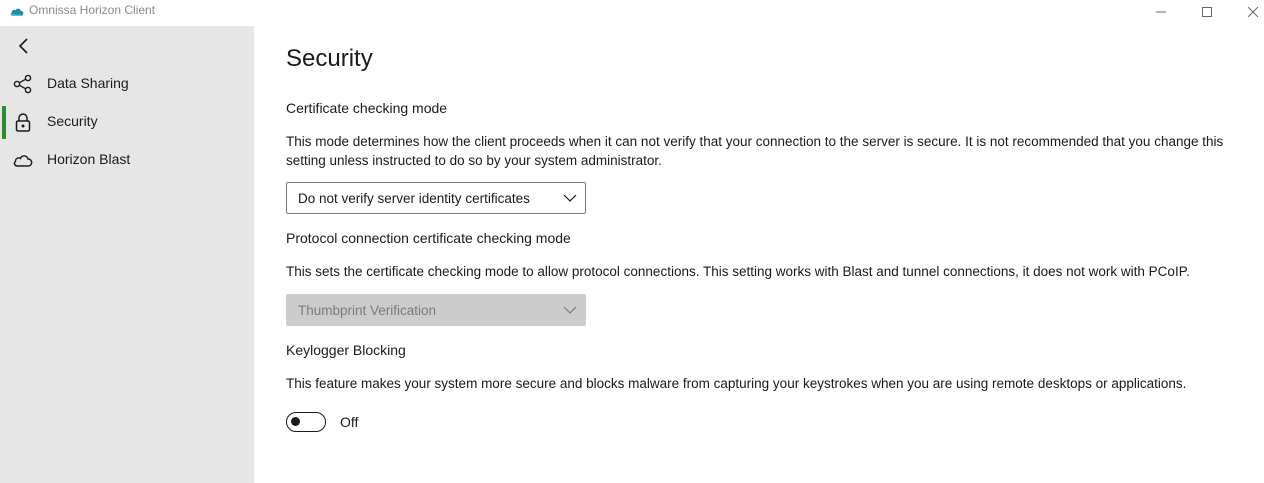 The width and height of the screenshot is (1264, 483). What do you see at coordinates (17, 12) in the screenshot?
I see `cloud-logo-icon` at bounding box center [17, 12].